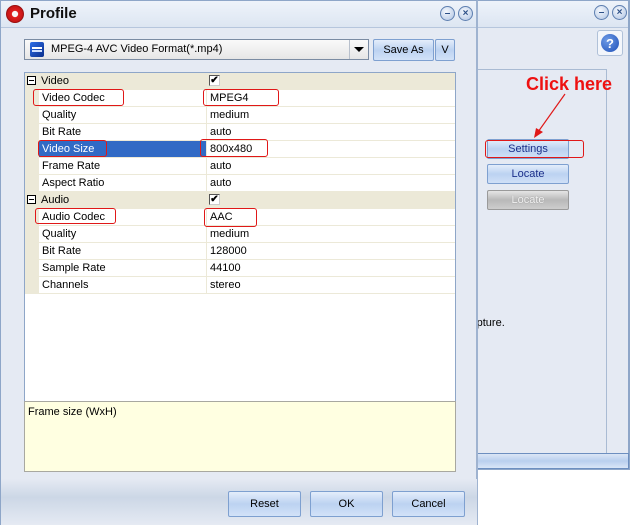 The width and height of the screenshot is (632, 525). I want to click on property-value: 44100, so click(223, 268).